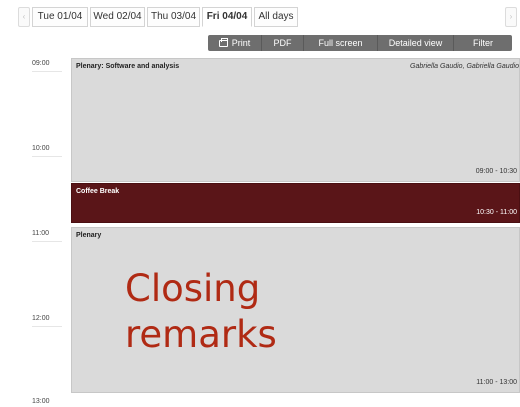  I want to click on session-title: Plenary, so click(89, 235).